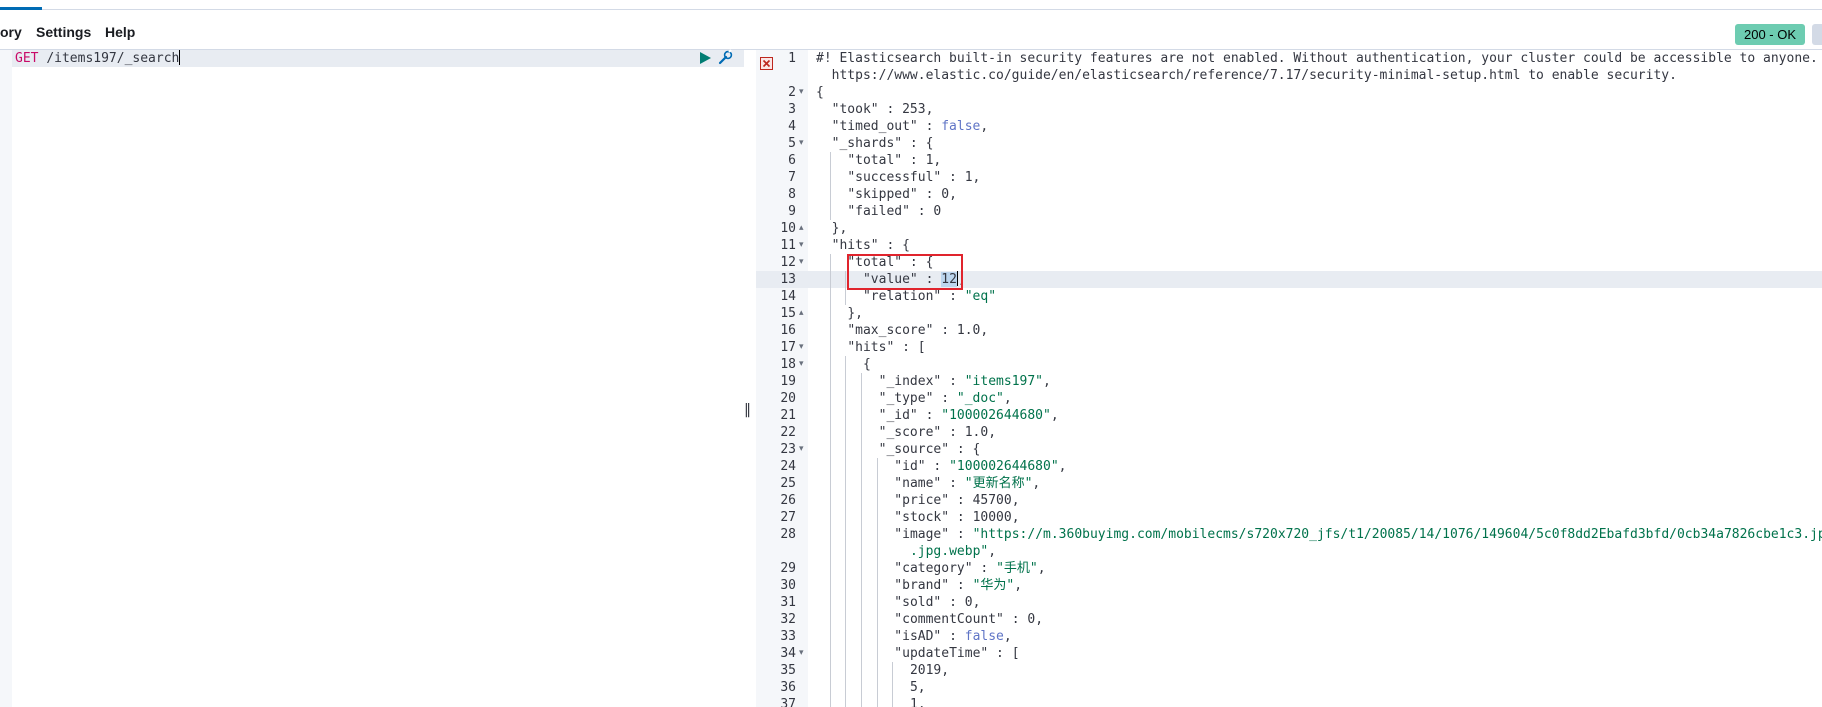  I want to click on wrench-icon, so click(725, 58).